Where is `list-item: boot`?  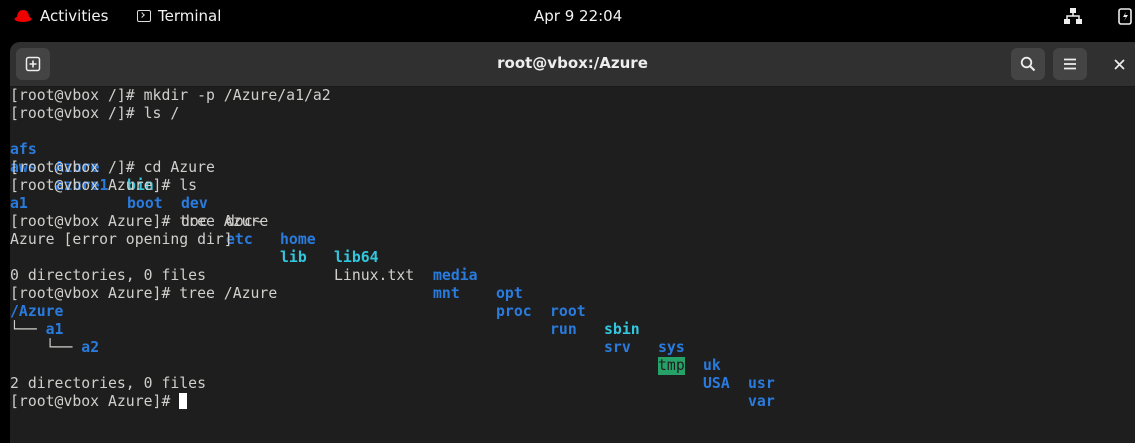
list-item: boot is located at coordinates (145, 203).